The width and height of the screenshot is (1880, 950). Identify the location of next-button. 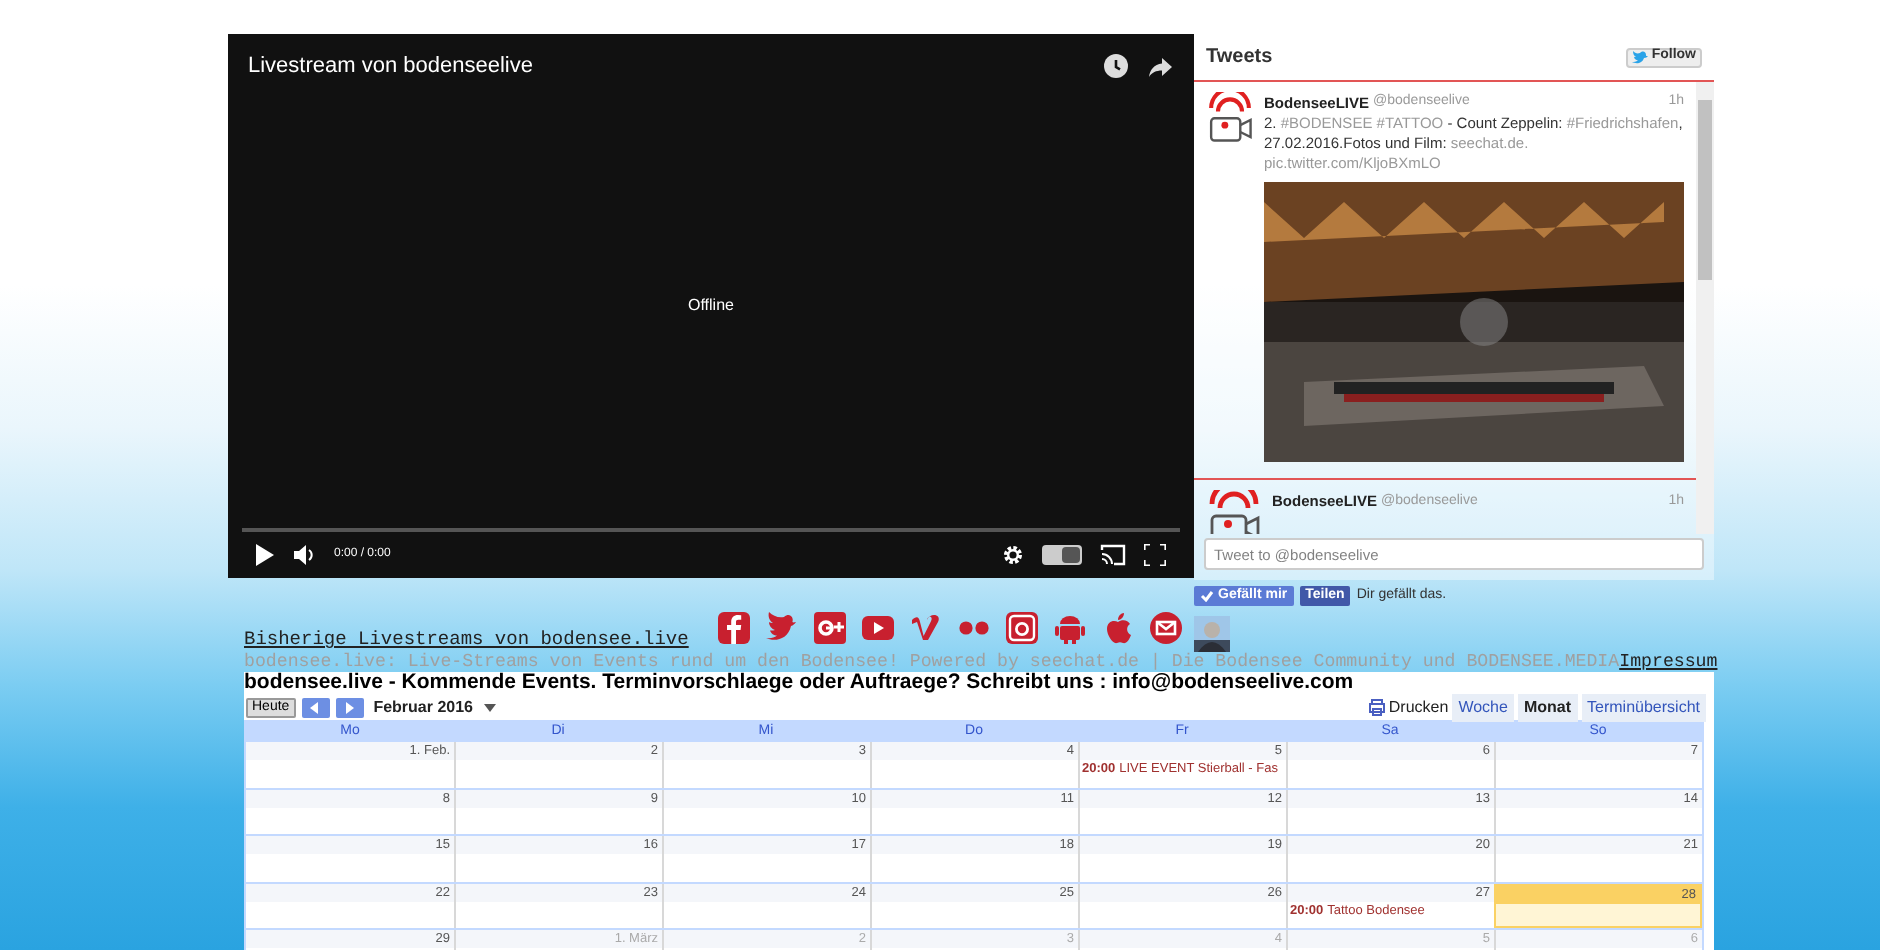
(349, 707).